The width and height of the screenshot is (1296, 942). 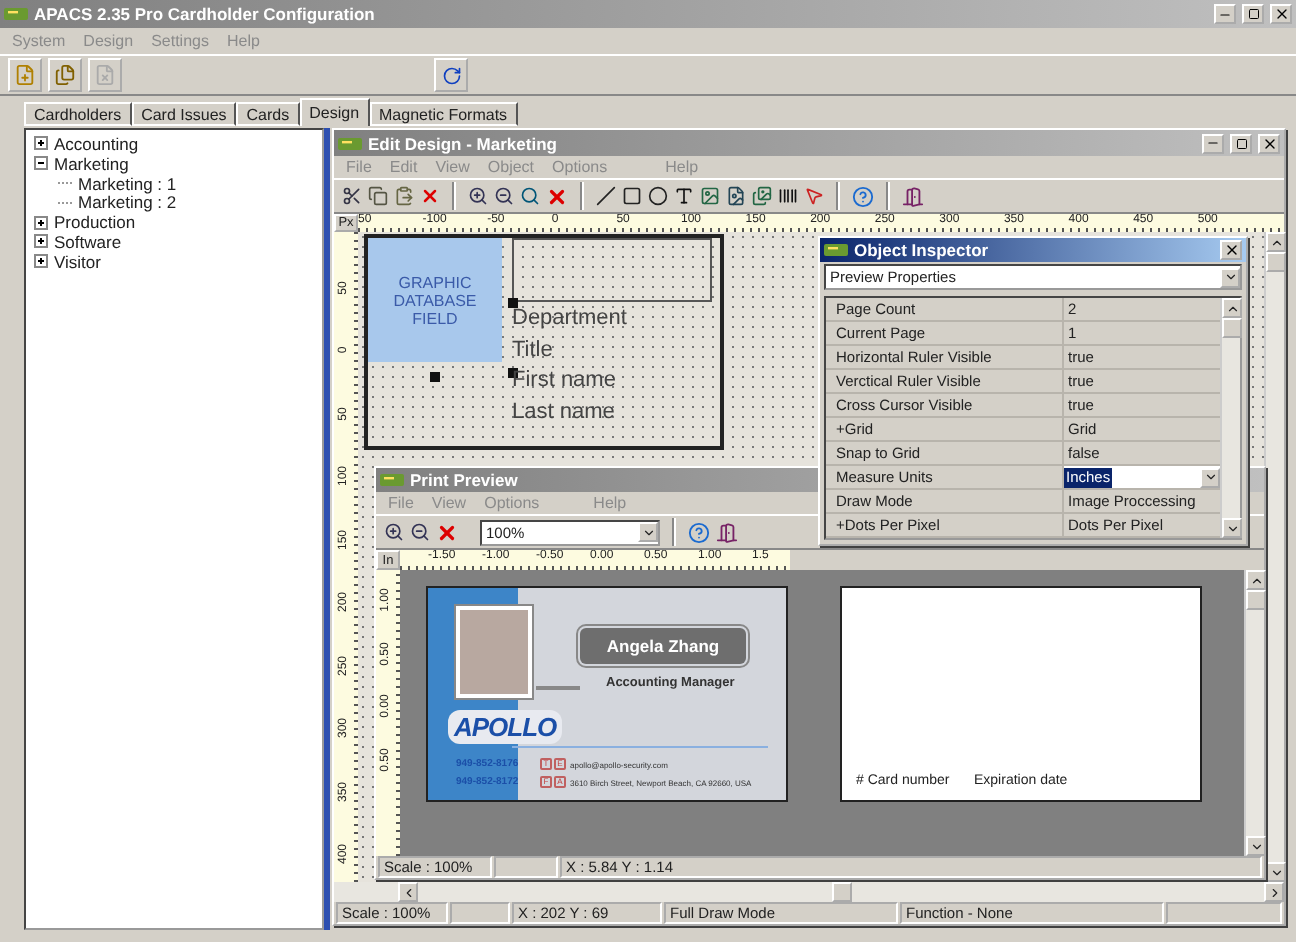 I want to click on refresh-button, so click(x=451, y=75).